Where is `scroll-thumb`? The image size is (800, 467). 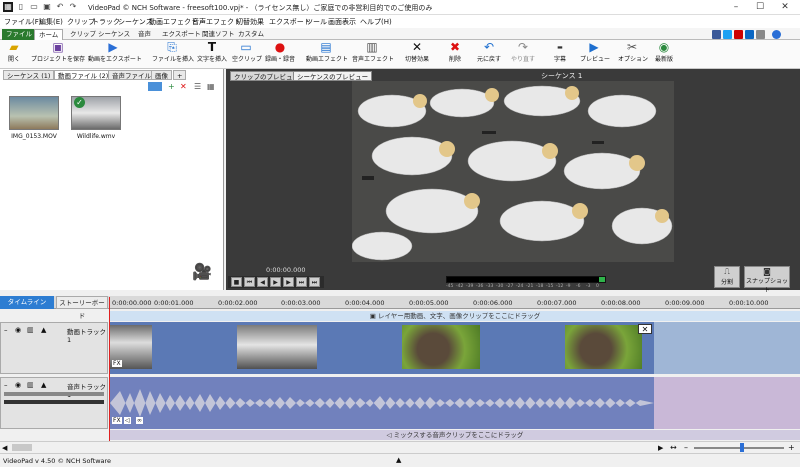
scroll-thumb is located at coordinates (22, 447).